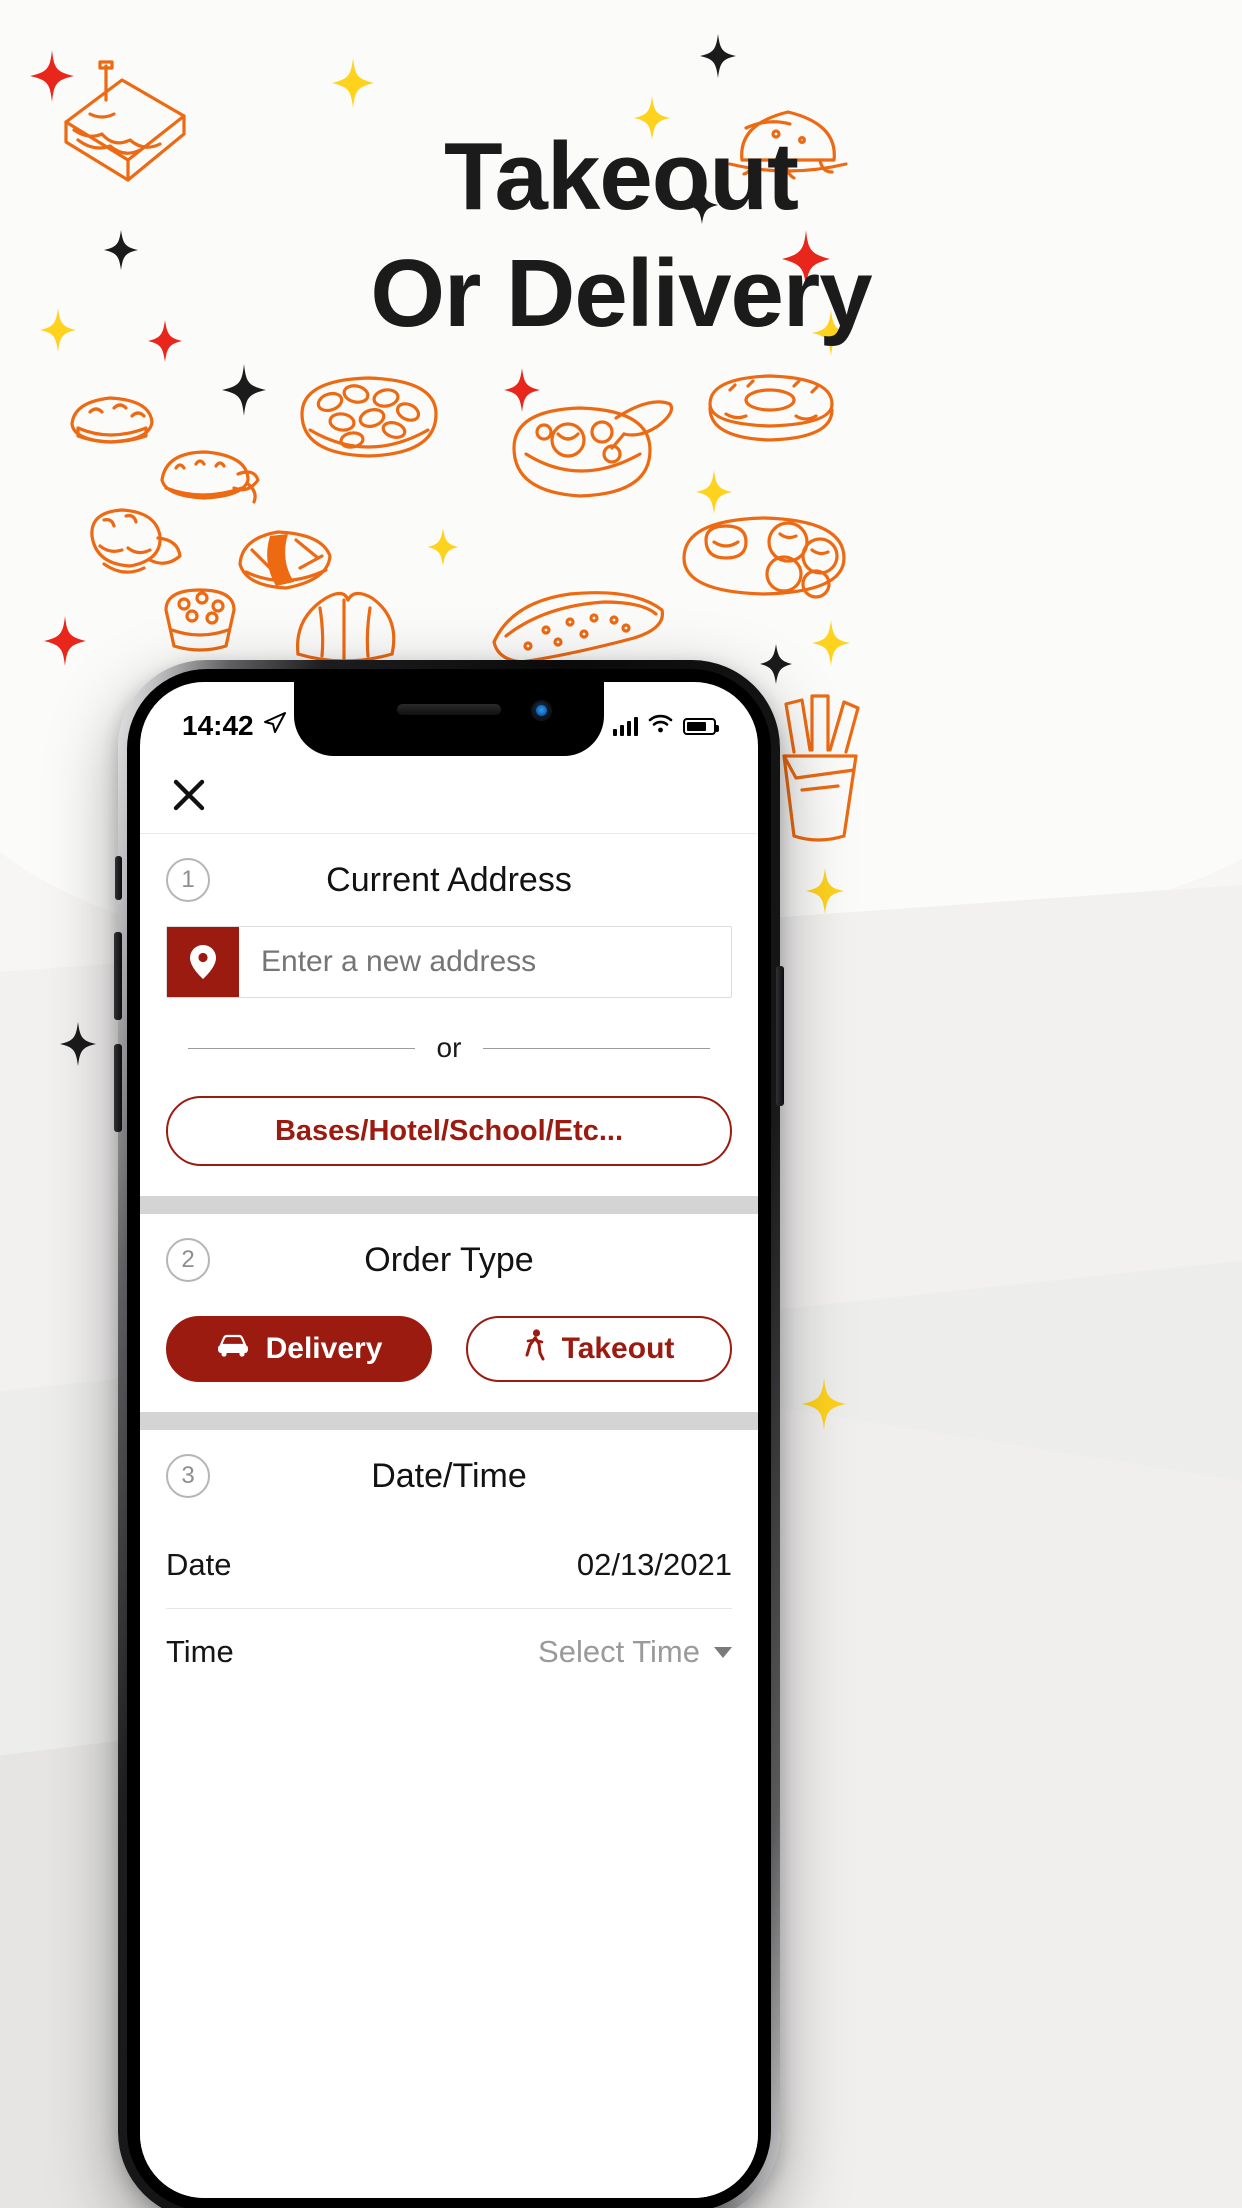  I want to click on time-row: Time Select Time, so click(449, 1652).